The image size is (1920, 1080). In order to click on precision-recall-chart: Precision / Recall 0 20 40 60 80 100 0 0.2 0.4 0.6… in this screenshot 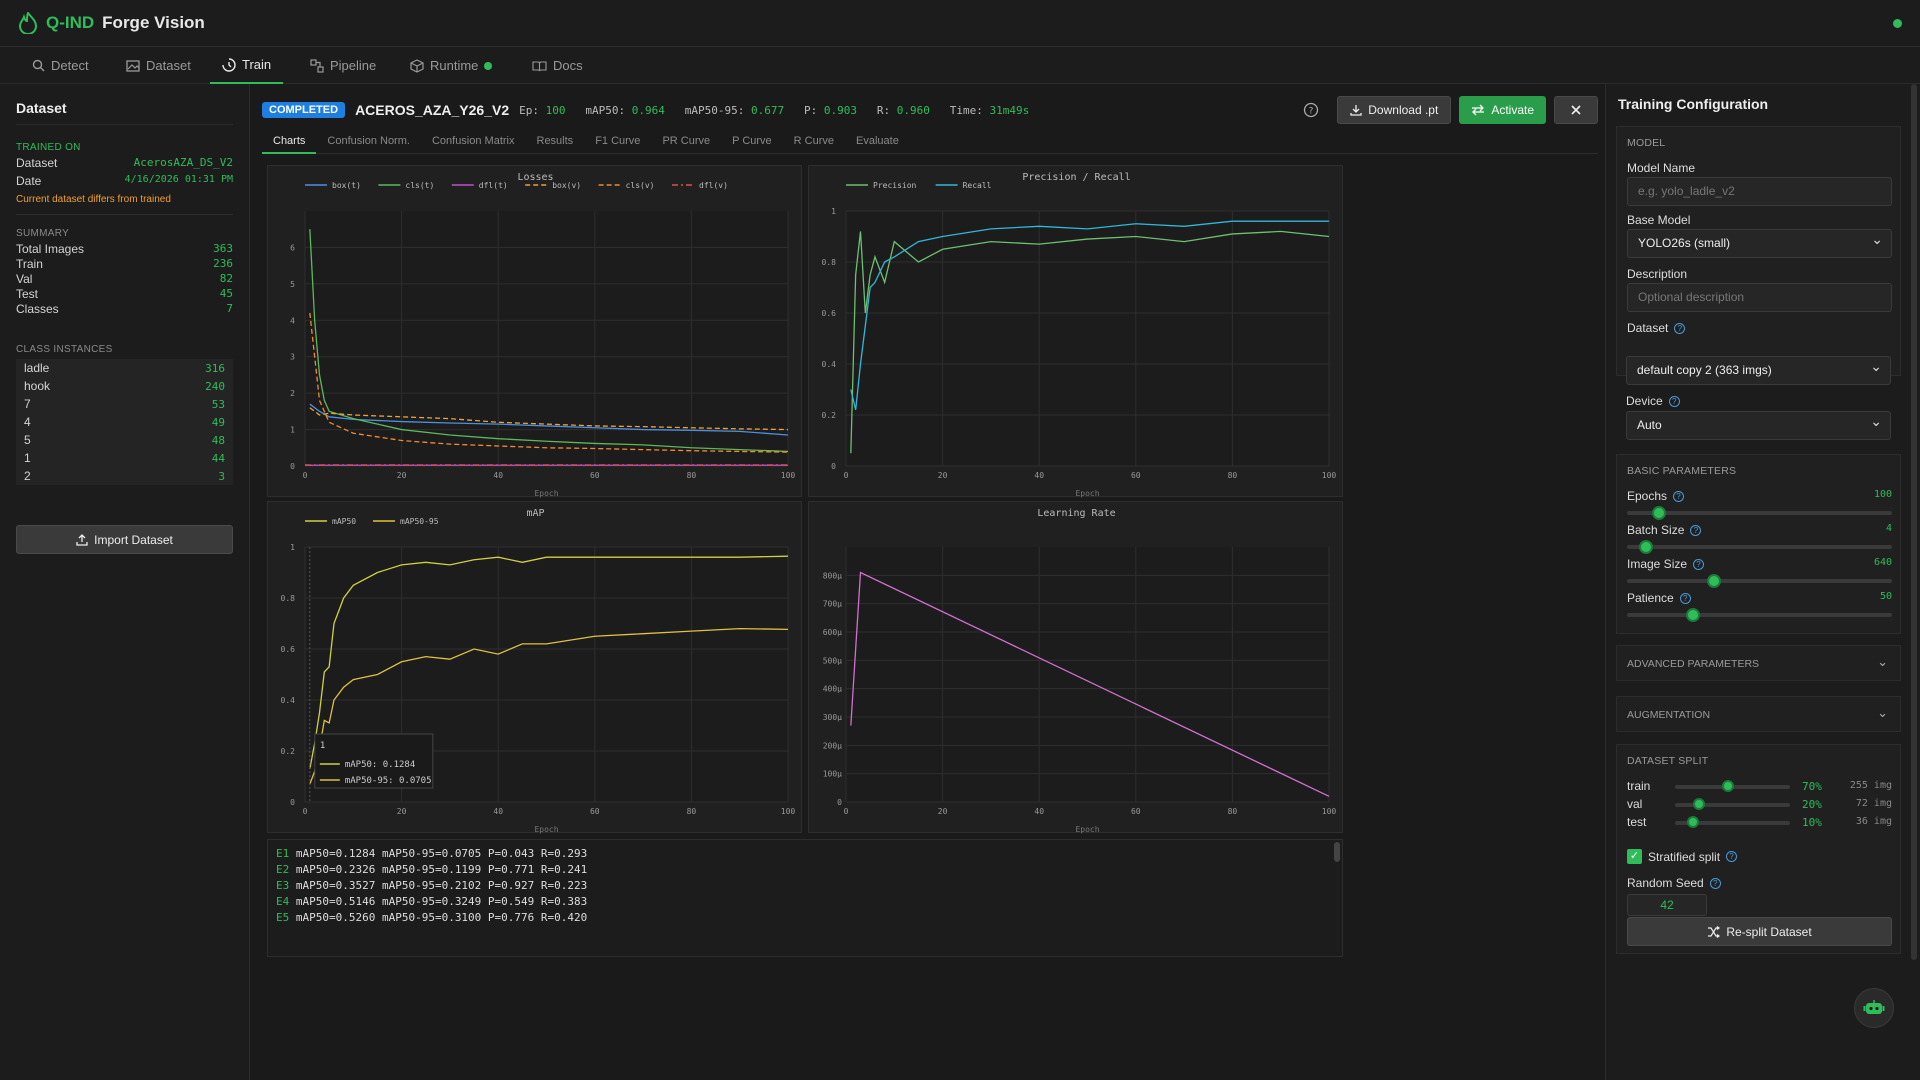, I will do `click(1075, 331)`.